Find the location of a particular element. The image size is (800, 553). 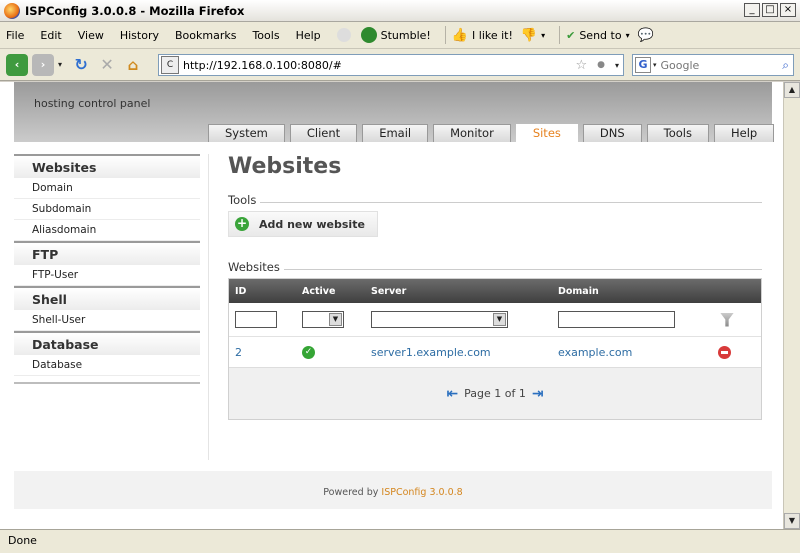

address-bar: C http://192.168.0.100:8080/# ☆ ● ▾ is located at coordinates (391, 65).